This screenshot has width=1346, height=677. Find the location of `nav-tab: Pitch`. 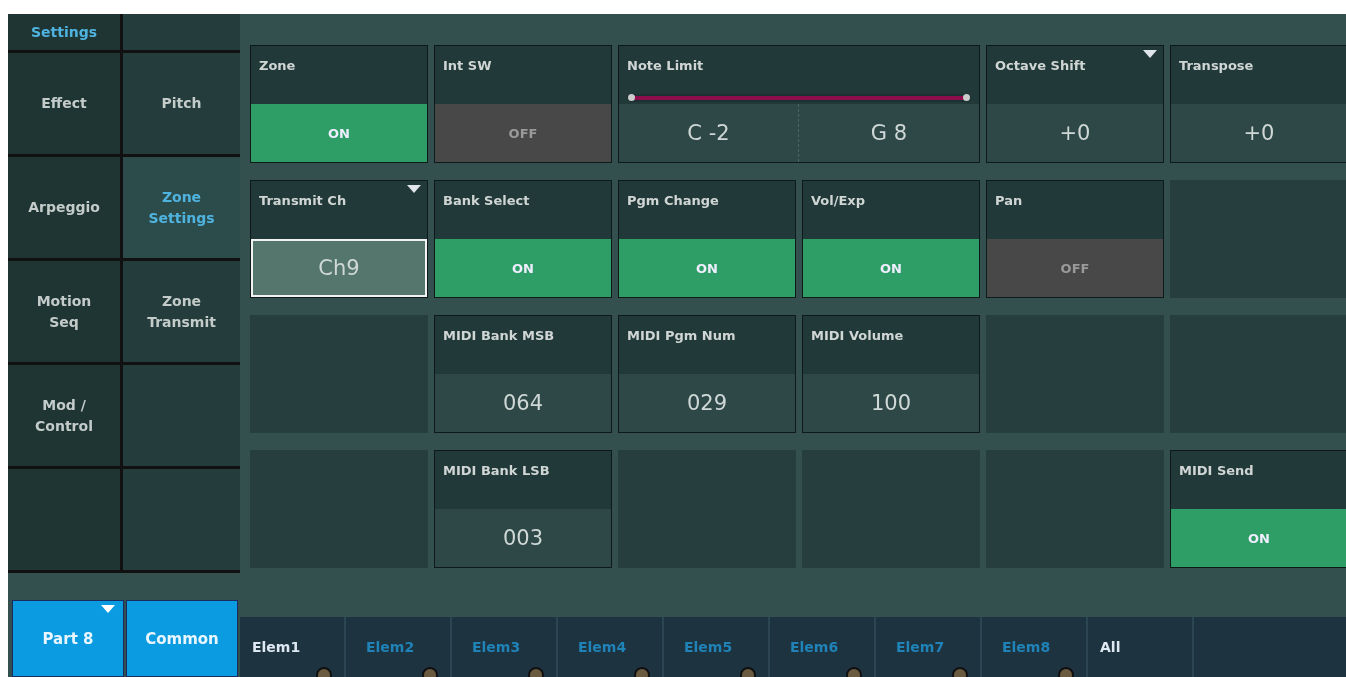

nav-tab: Pitch is located at coordinates (181, 103).